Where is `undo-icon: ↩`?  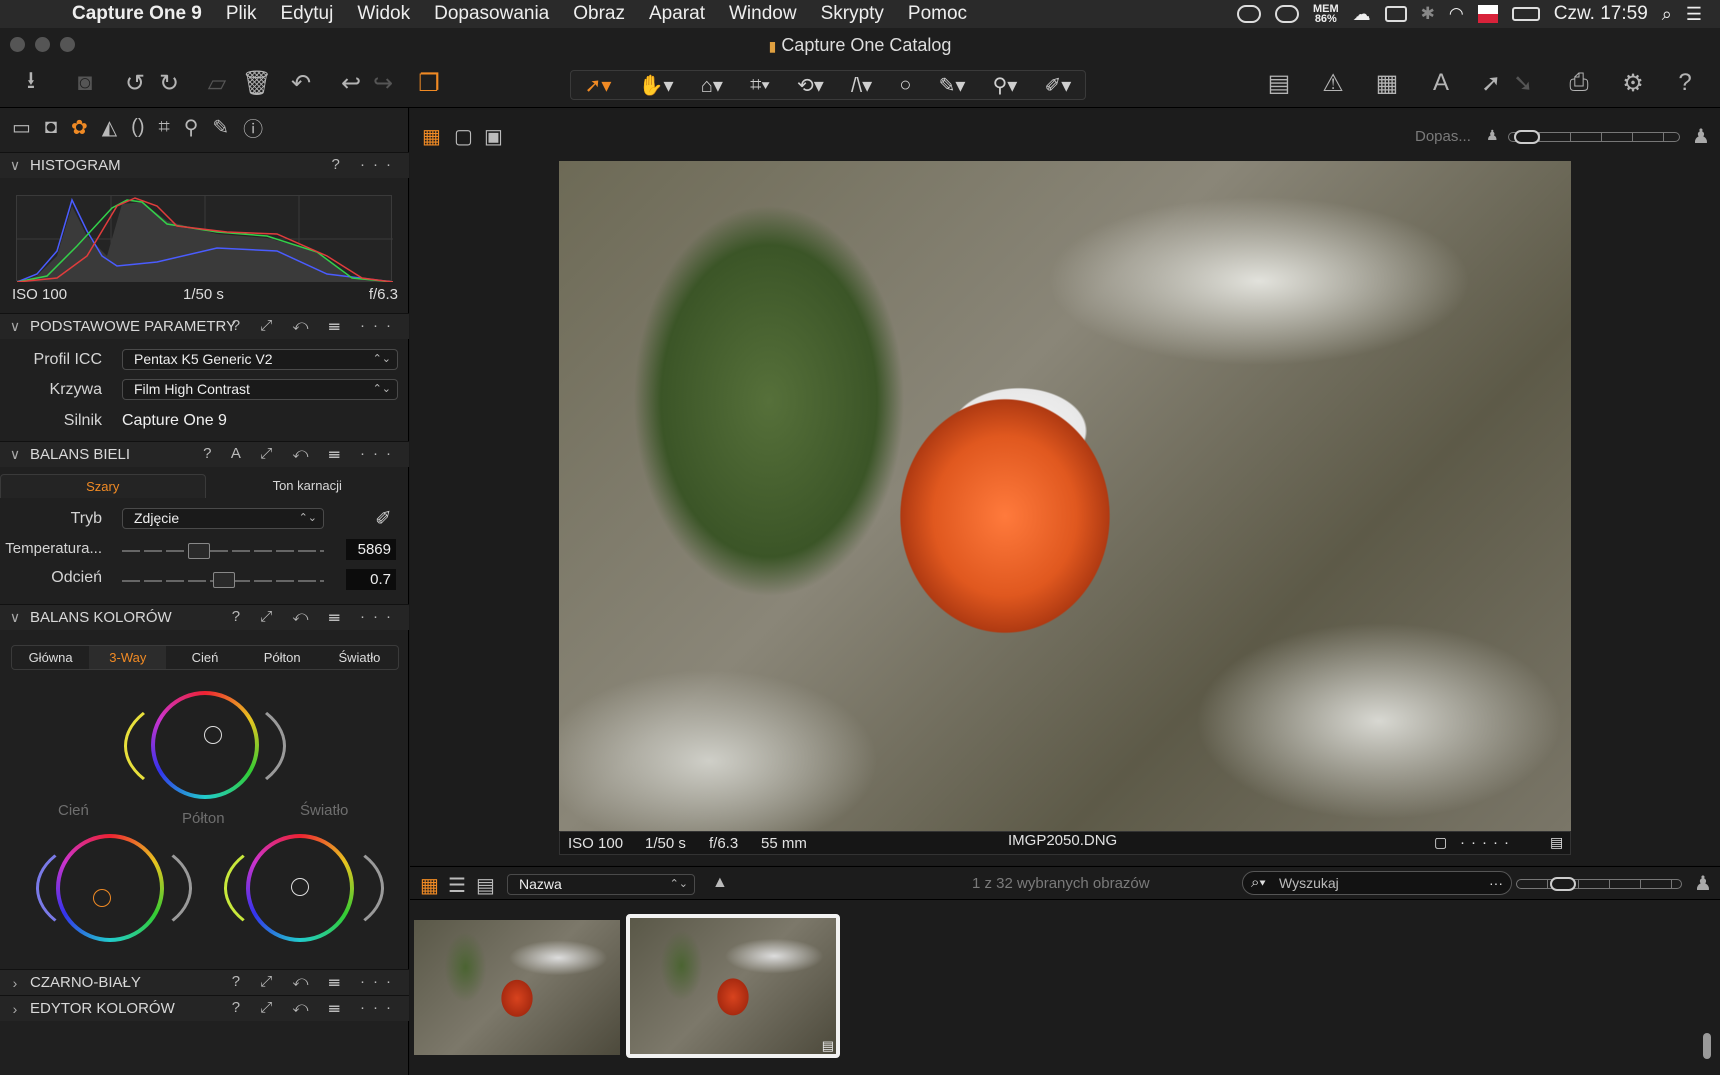 undo-icon: ↩ is located at coordinates (351, 83).